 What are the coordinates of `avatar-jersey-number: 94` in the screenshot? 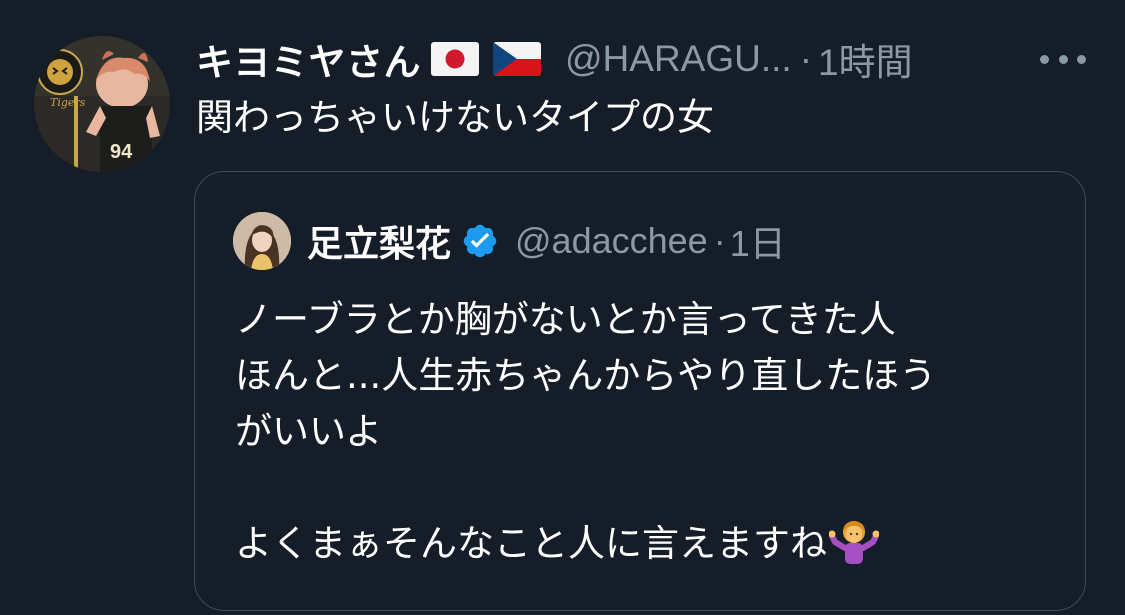 It's located at (121, 152).